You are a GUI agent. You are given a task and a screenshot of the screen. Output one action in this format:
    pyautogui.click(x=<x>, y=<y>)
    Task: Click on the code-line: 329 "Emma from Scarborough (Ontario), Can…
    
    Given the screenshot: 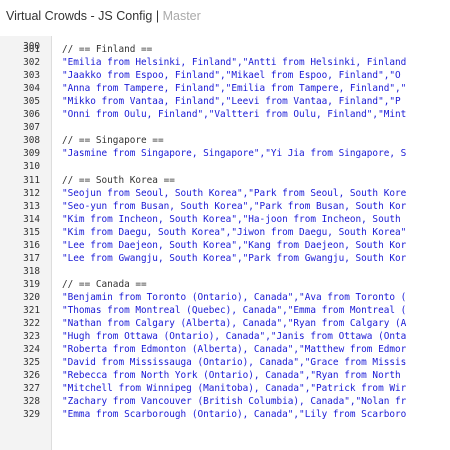 What is the action you would take?
    pyautogui.click(x=225, y=414)
    